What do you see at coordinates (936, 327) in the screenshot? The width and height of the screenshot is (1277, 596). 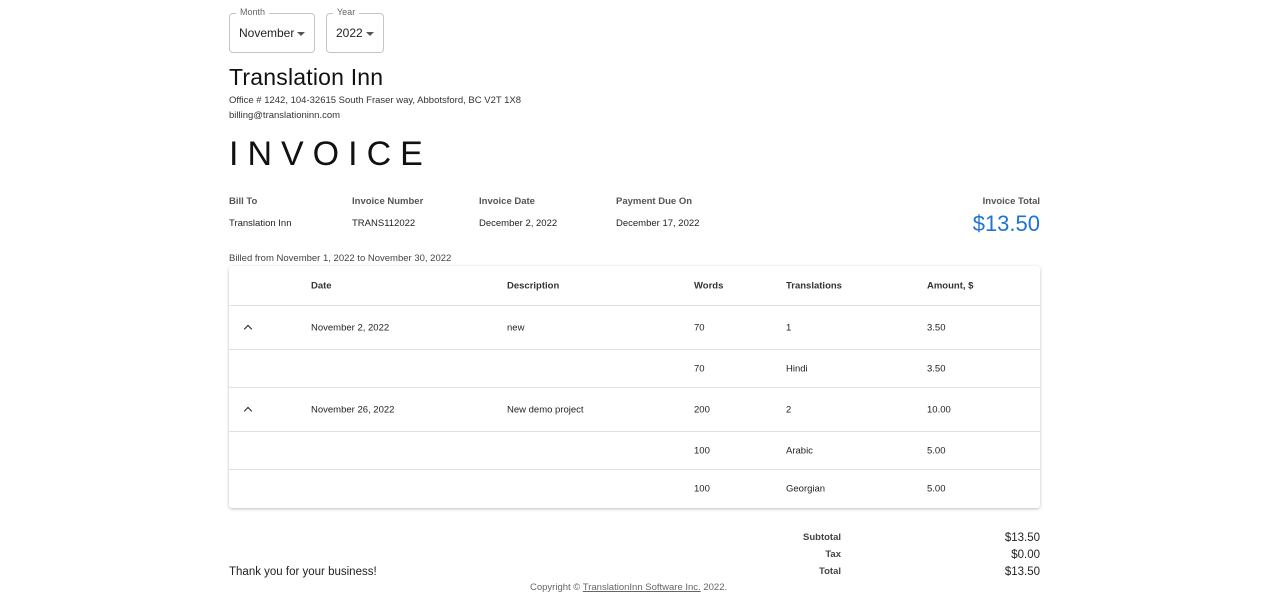 I see `row-amount: 3.50` at bounding box center [936, 327].